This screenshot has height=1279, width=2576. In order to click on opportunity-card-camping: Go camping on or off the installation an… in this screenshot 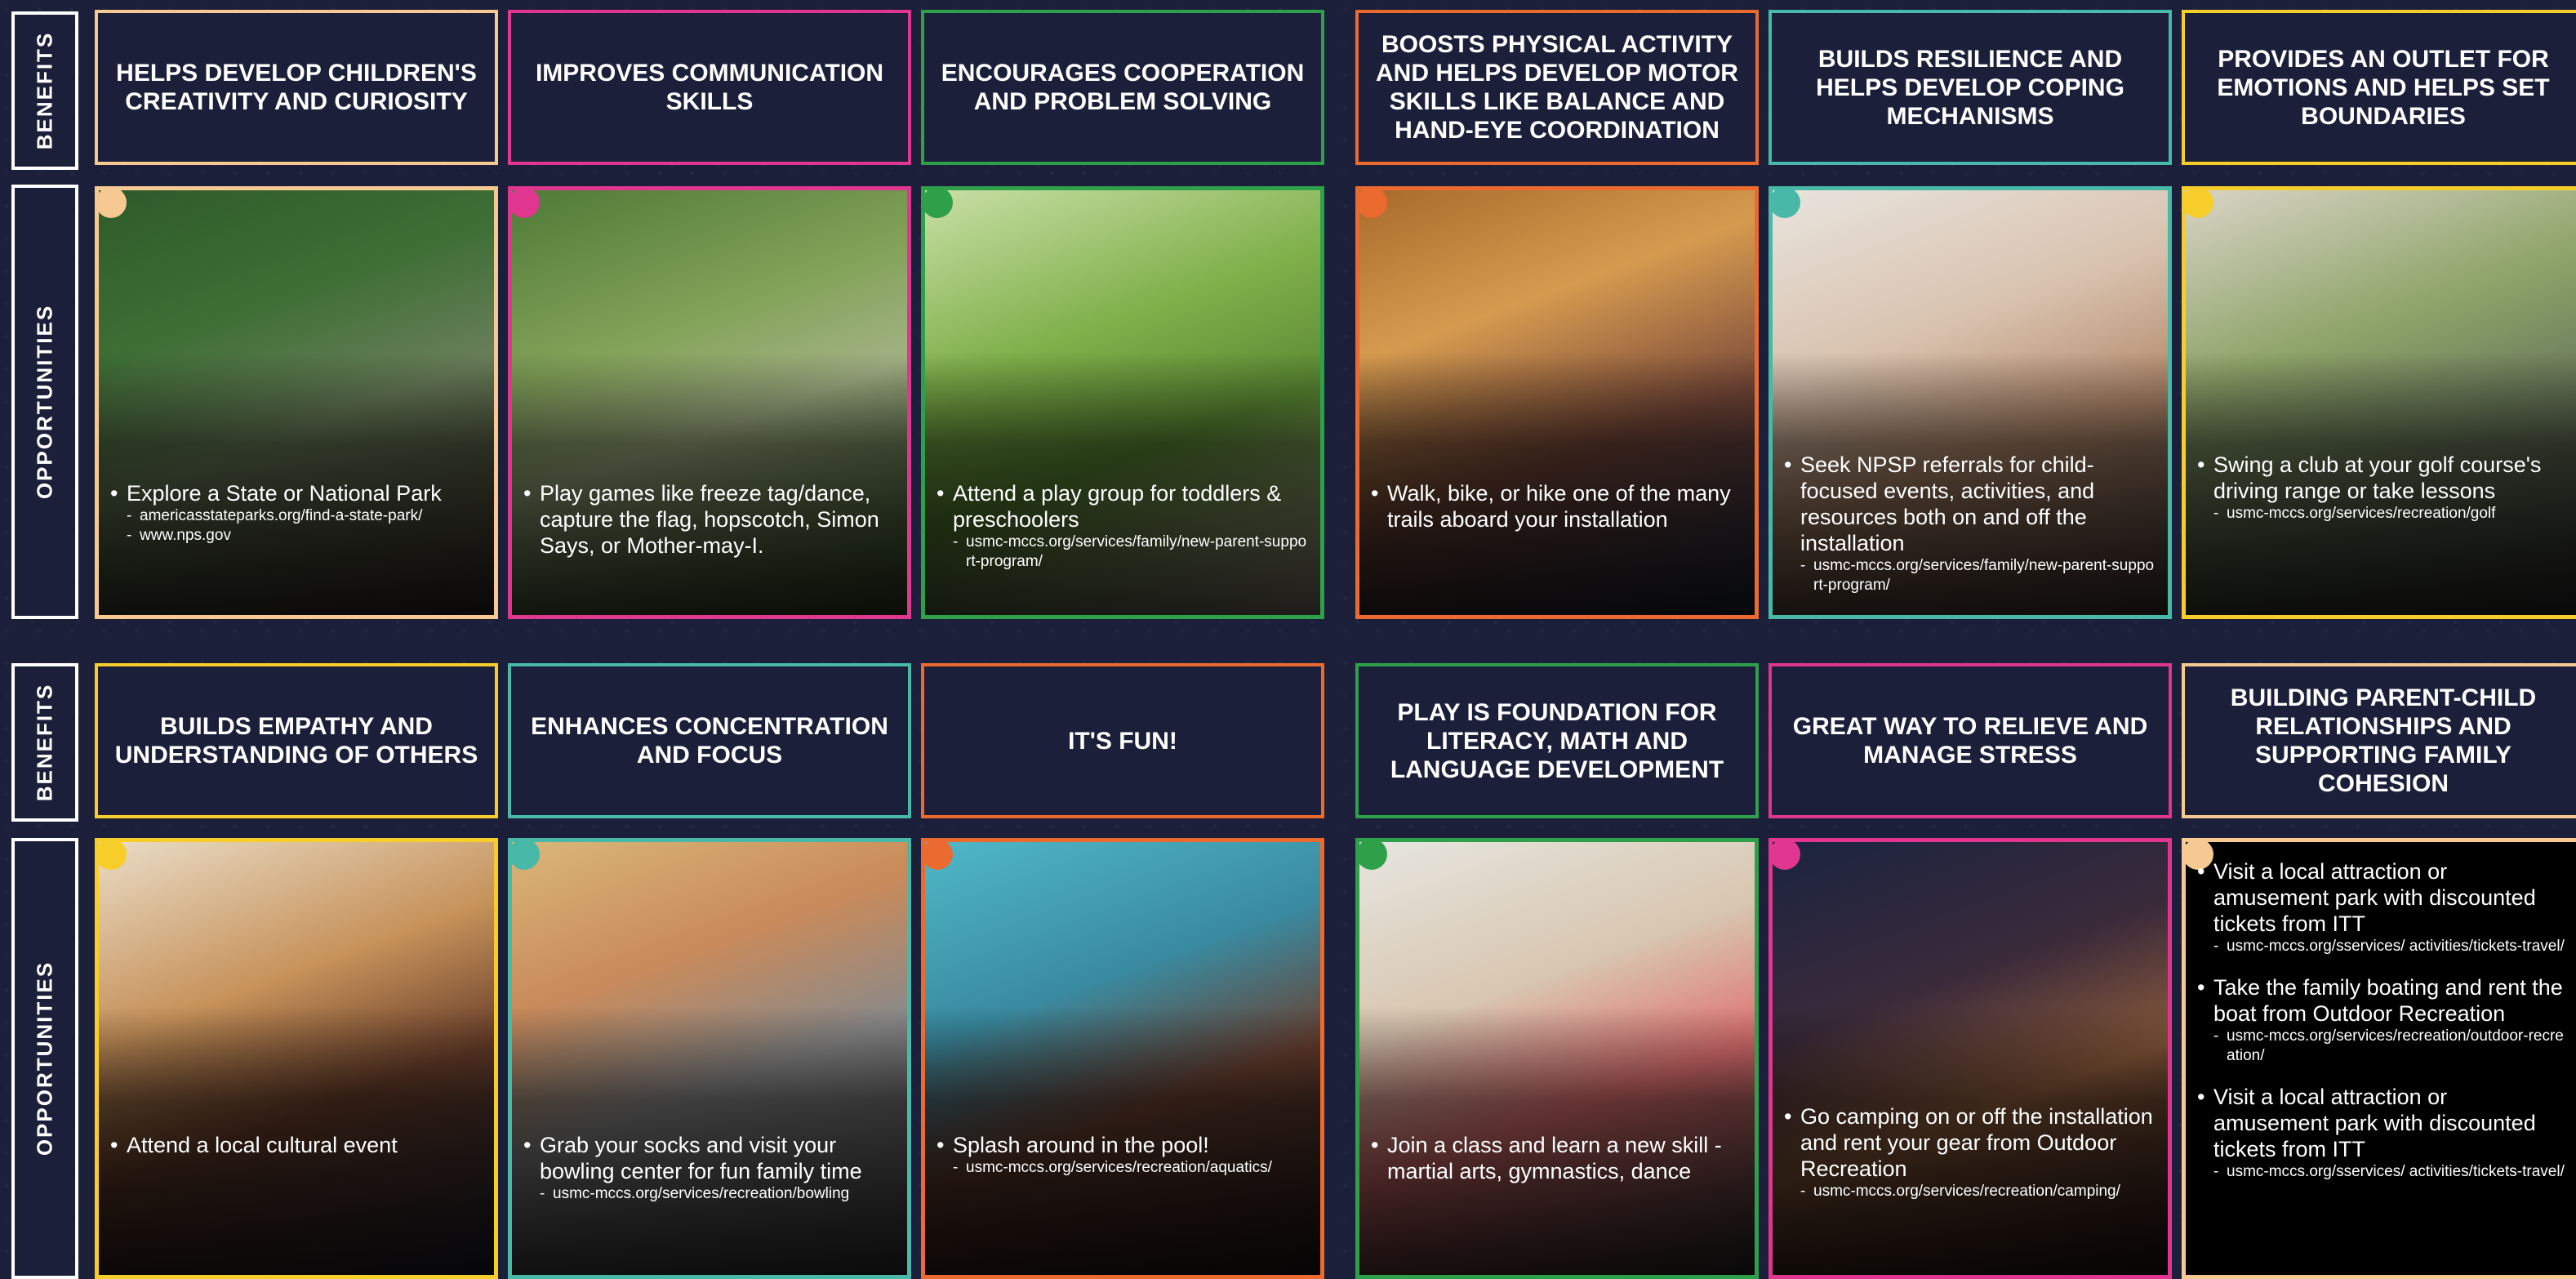, I will do `click(1970, 1058)`.